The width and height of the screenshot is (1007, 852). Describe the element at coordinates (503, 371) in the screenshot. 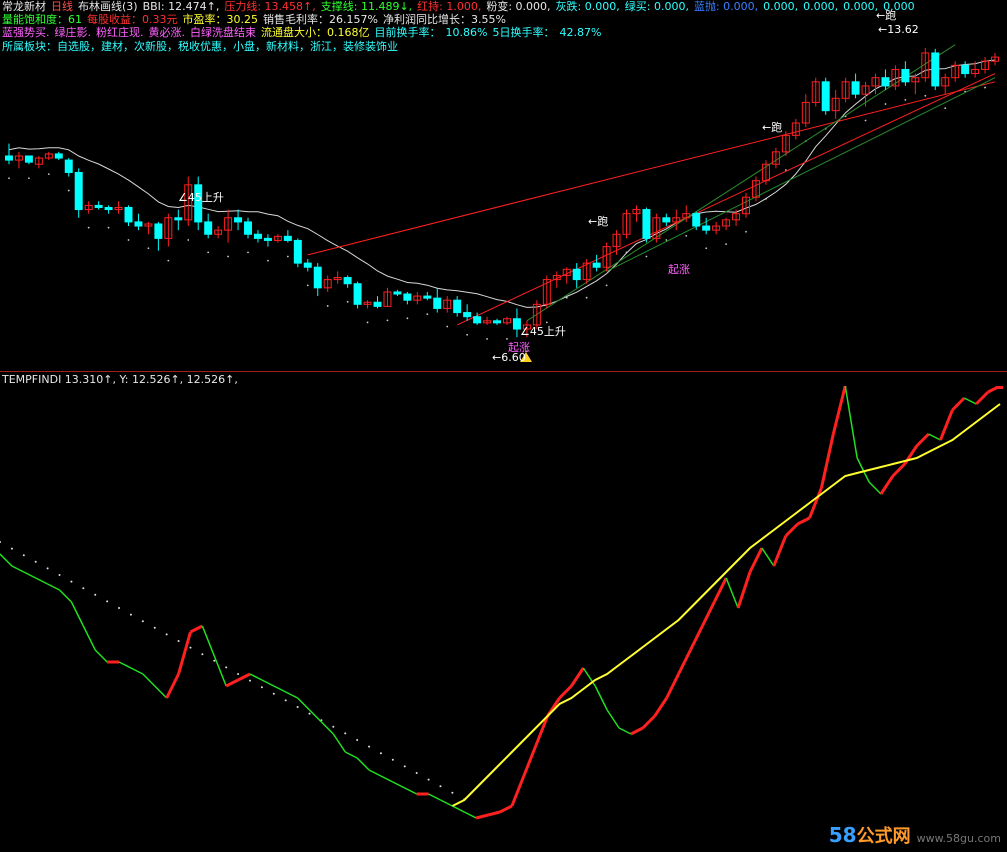

I see `panel-separator` at that location.